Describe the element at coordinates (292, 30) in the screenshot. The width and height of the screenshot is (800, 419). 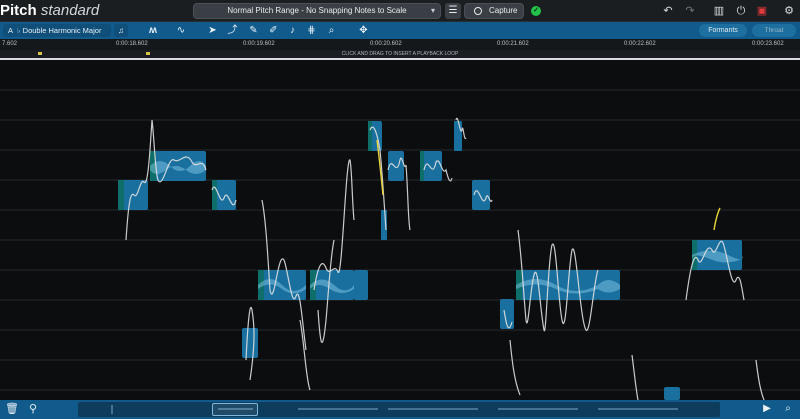
I see `formant-tool-icon: ♪` at that location.